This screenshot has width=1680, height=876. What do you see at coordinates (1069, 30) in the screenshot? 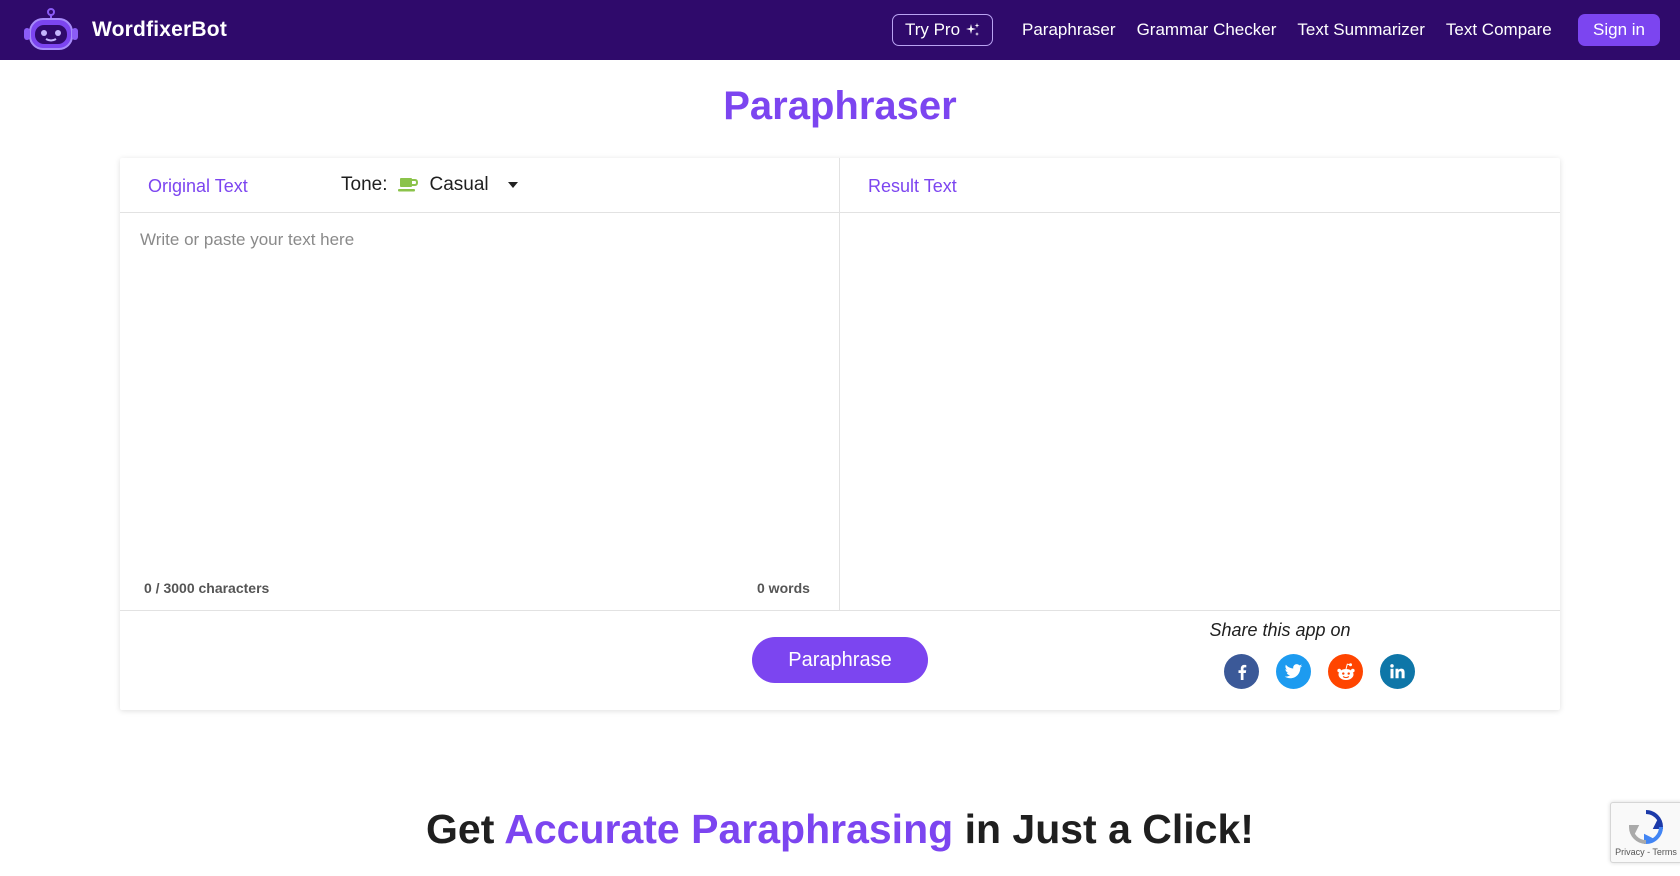
I see `nav-link-paraphraser: Paraphraser` at bounding box center [1069, 30].